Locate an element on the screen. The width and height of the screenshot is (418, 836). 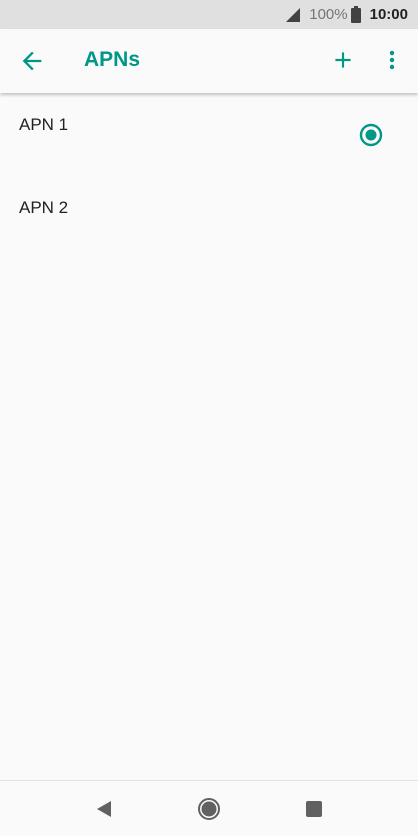
back-triangle-icon is located at coordinates (104, 809).